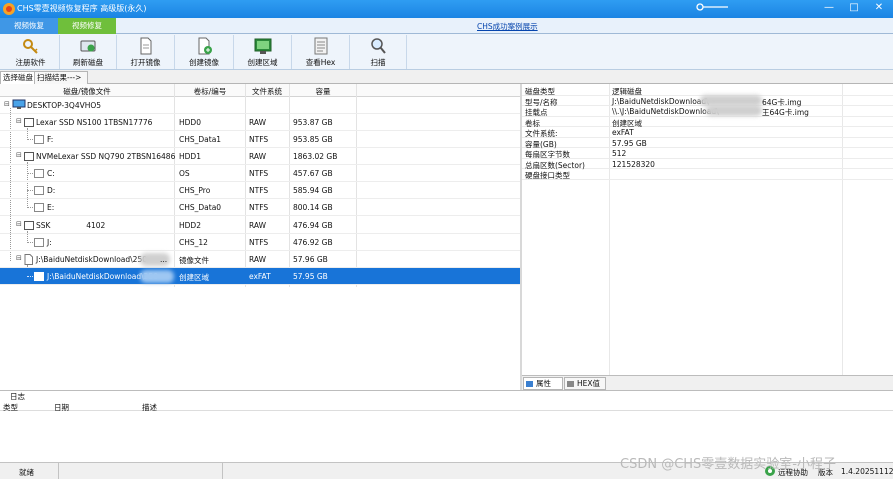 The image size is (893, 479). I want to click on redacted-filename, so click(157, 276).